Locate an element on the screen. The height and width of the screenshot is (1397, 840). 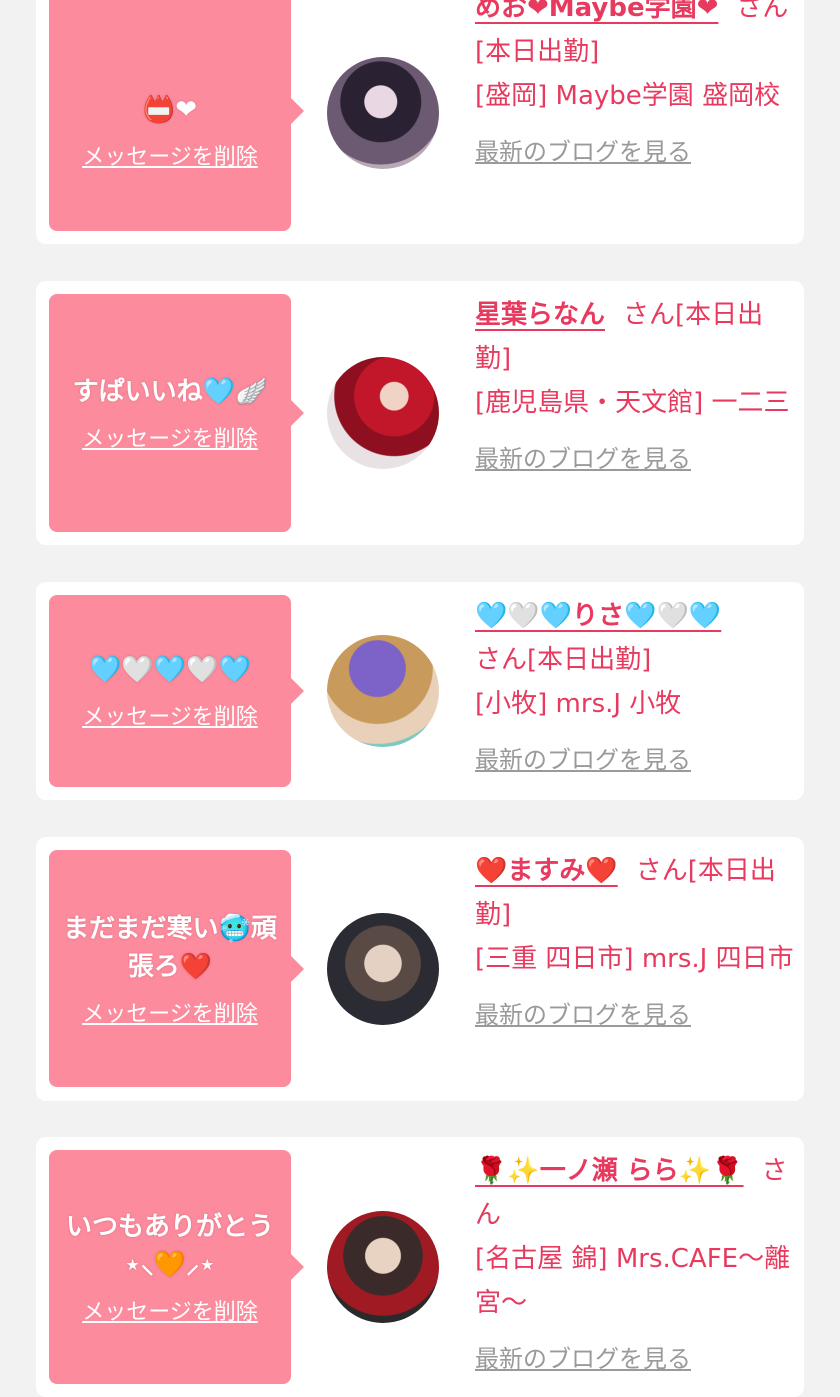
cast-name-link: めお❤Maybe学園❤ is located at coordinates (596, 11).